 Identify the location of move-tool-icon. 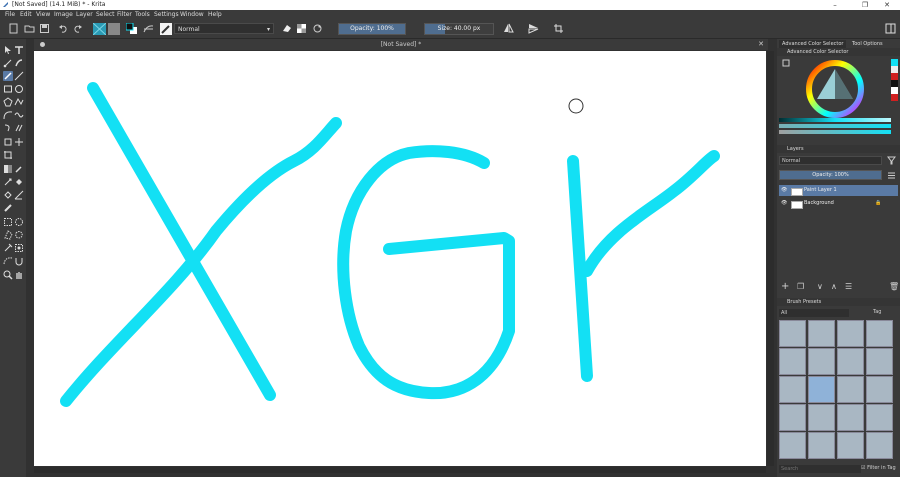
(19, 142).